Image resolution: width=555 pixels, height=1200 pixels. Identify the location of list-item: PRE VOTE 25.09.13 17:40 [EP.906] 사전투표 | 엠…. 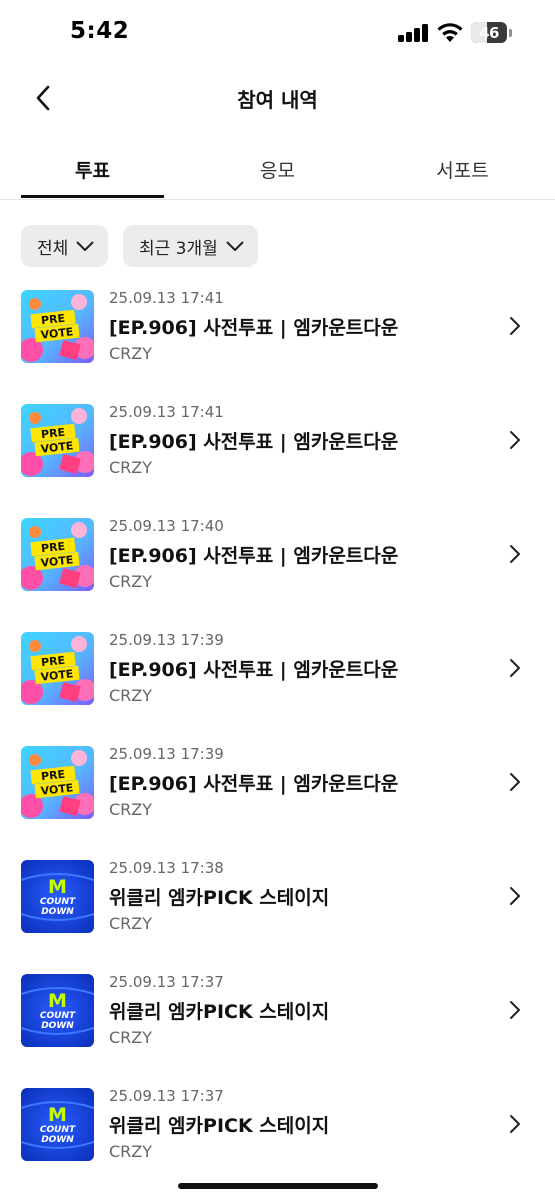
(277, 565).